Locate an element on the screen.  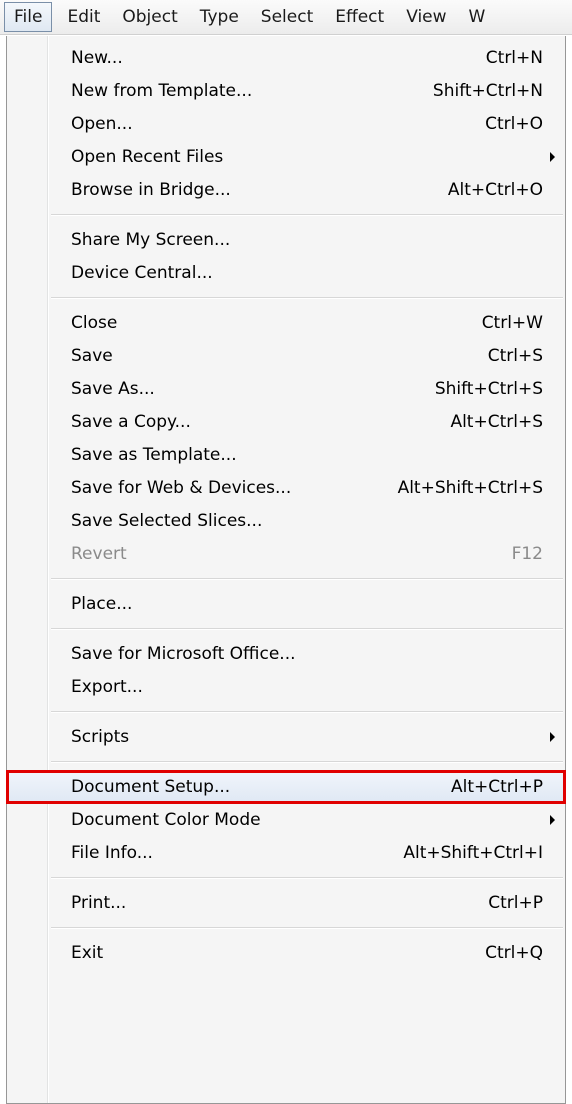
menu-view: View is located at coordinates (426, 17).